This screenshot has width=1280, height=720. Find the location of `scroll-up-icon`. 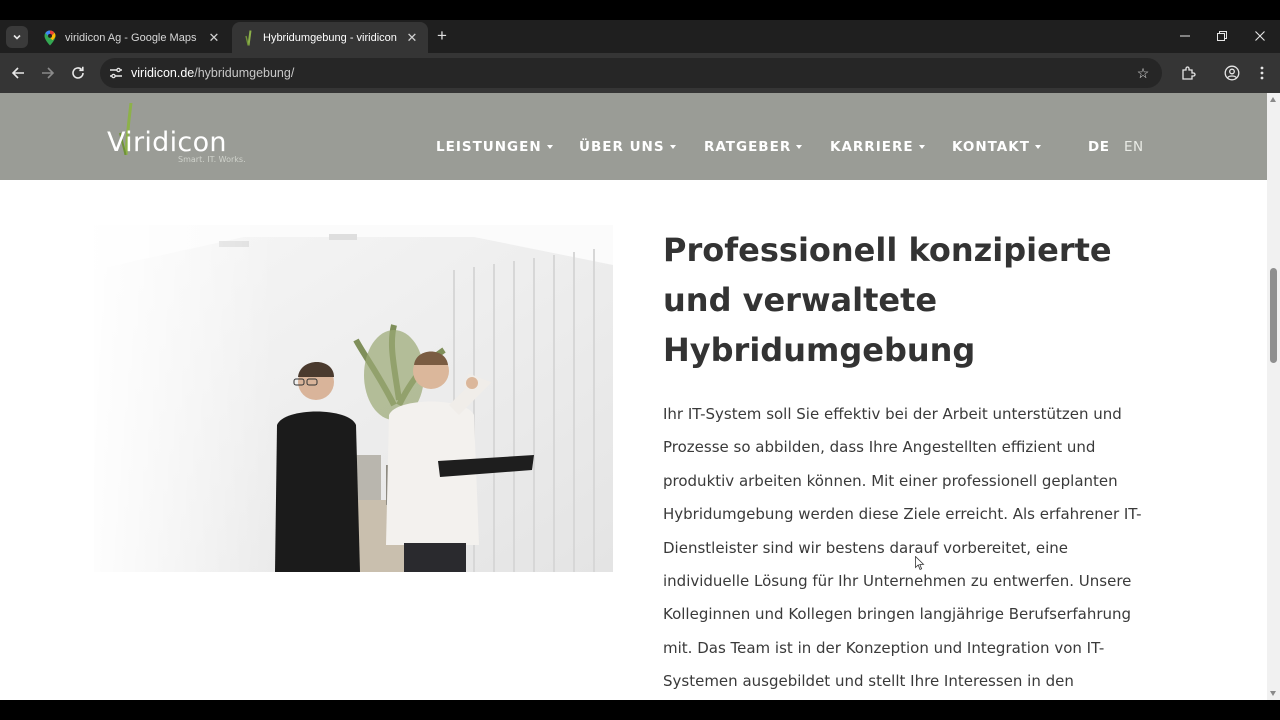

scroll-up-icon is located at coordinates (1273, 99).